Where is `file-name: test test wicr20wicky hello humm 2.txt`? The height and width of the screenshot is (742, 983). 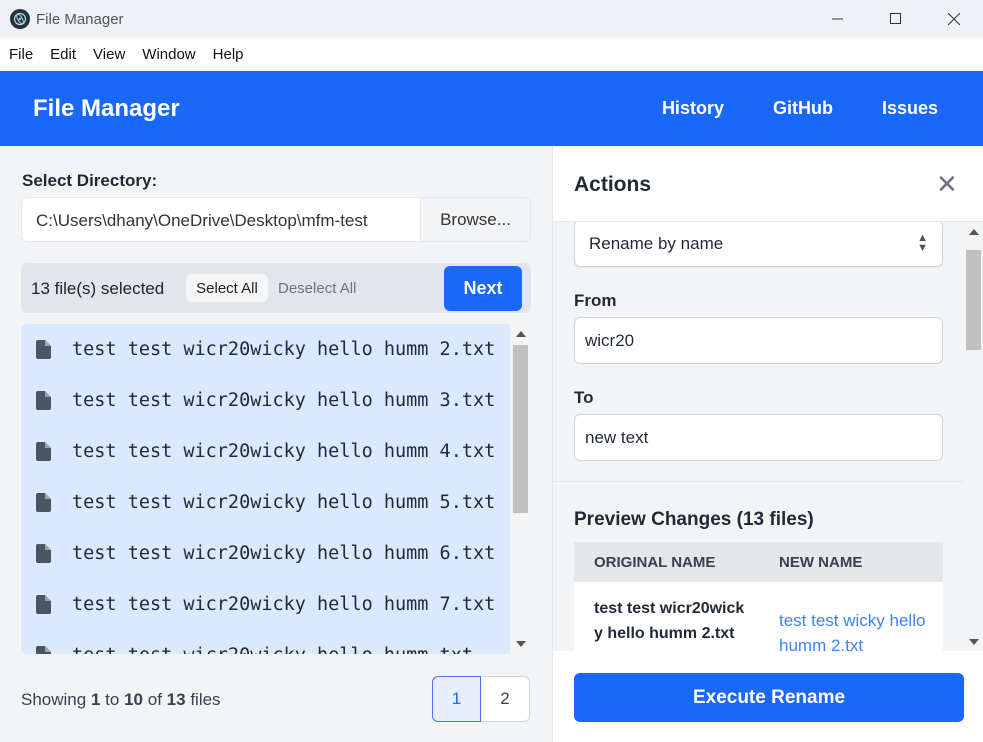 file-name: test test wicr20wicky hello humm 2.txt is located at coordinates (284, 349).